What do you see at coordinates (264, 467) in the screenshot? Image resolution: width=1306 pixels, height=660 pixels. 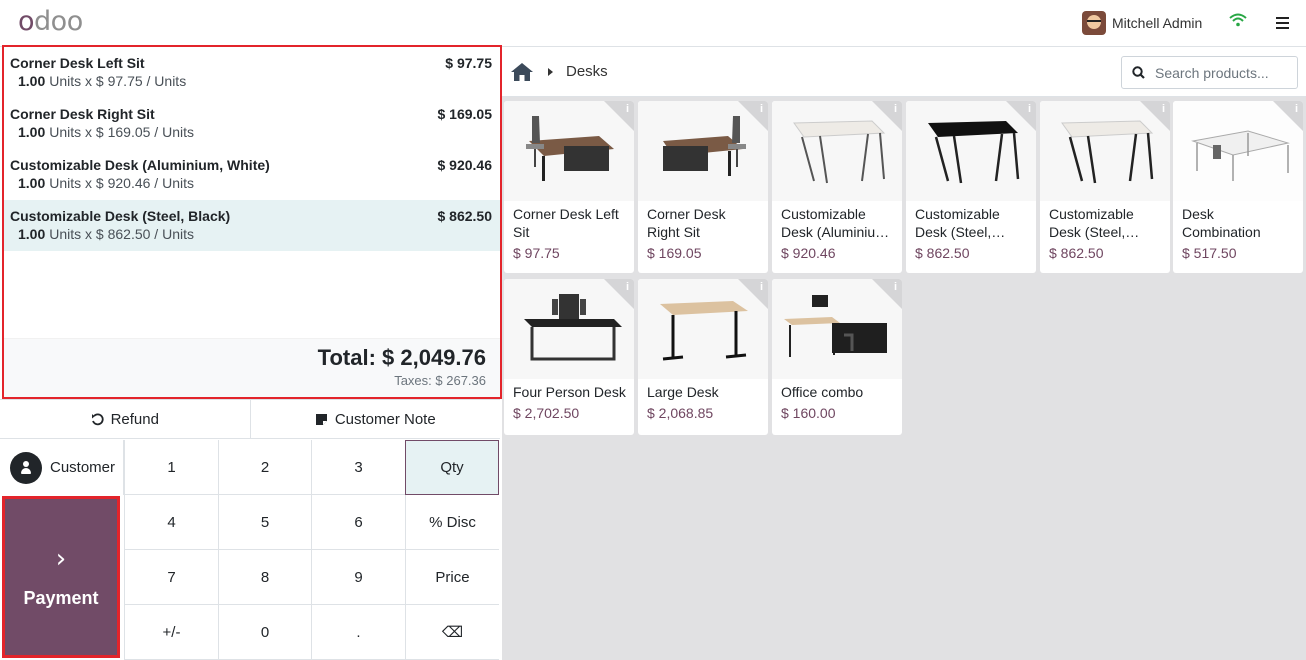 I see `numpad-key-2: 2` at bounding box center [264, 467].